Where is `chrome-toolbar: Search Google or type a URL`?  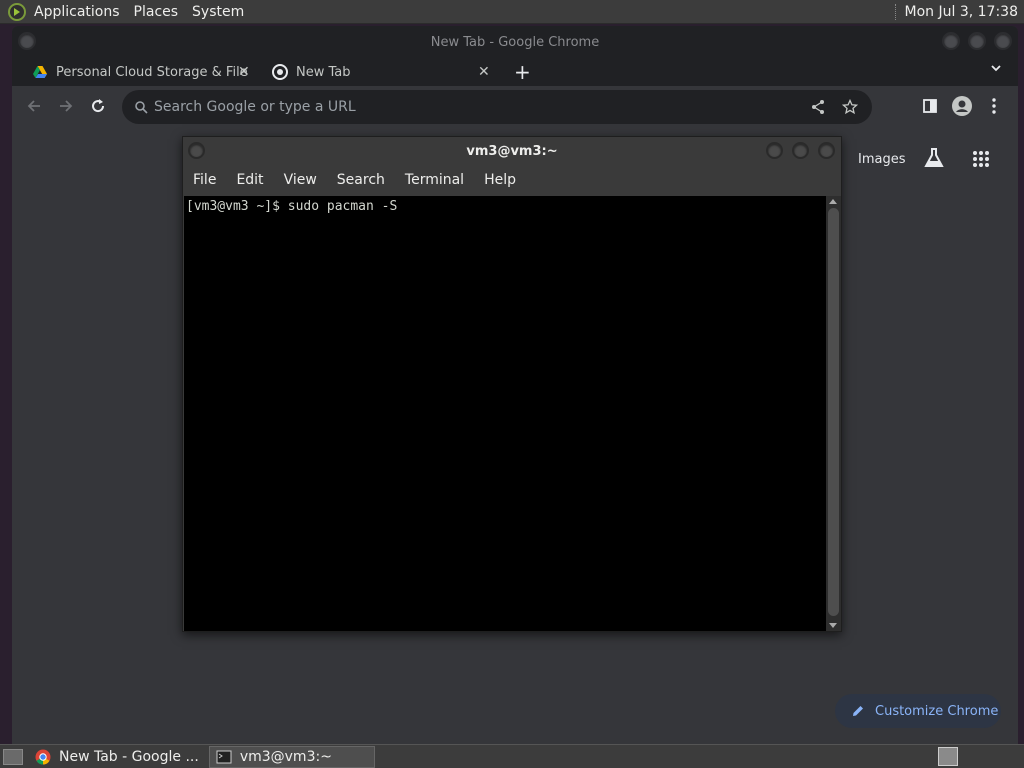
chrome-toolbar: Search Google or type a URL is located at coordinates (515, 106).